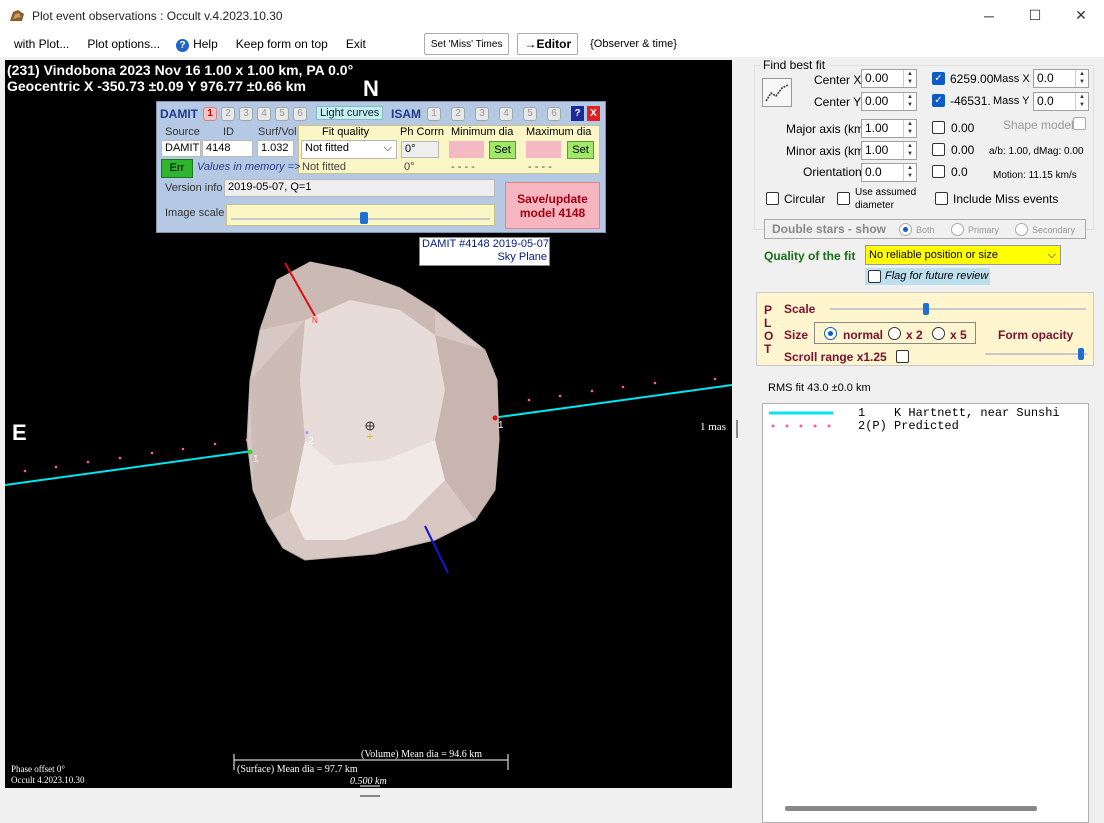  I want to click on menu-keep-on-top: Keep form on top, so click(281, 44).